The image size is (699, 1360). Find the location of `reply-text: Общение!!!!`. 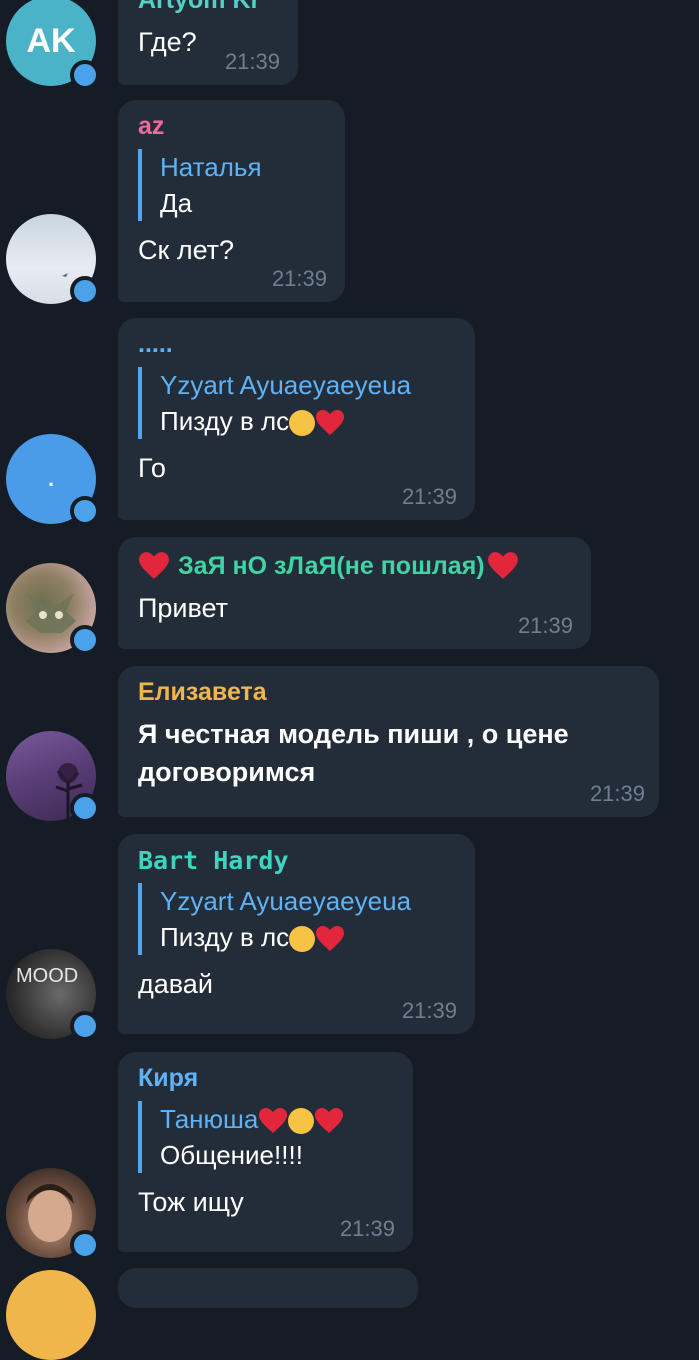

reply-text: Общение!!!! is located at coordinates (231, 1155).